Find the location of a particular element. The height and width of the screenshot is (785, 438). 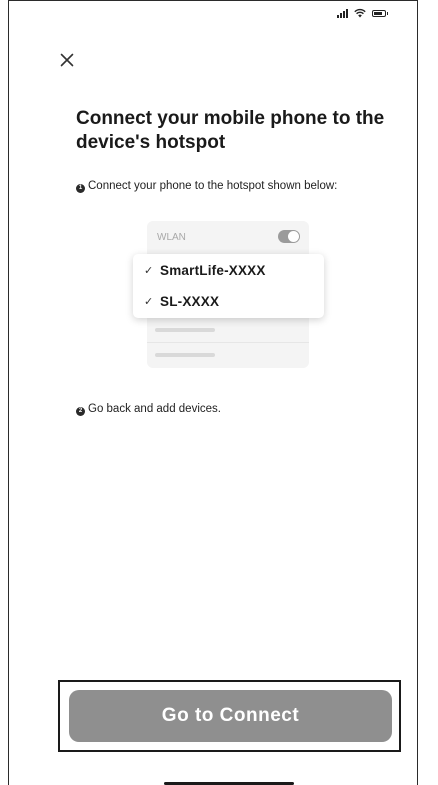

network-ssid: SL-XXXX is located at coordinates (190, 301).